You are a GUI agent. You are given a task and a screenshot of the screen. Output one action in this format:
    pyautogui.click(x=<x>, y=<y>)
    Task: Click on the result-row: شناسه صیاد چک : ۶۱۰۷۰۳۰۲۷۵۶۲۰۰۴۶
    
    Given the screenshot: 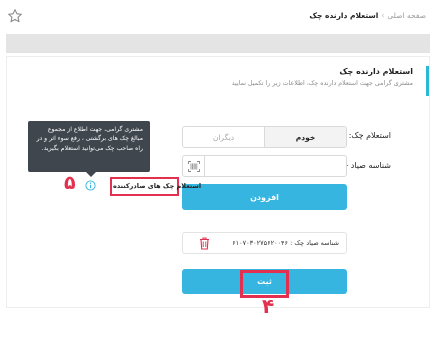 What is the action you would take?
    pyautogui.click(x=264, y=243)
    